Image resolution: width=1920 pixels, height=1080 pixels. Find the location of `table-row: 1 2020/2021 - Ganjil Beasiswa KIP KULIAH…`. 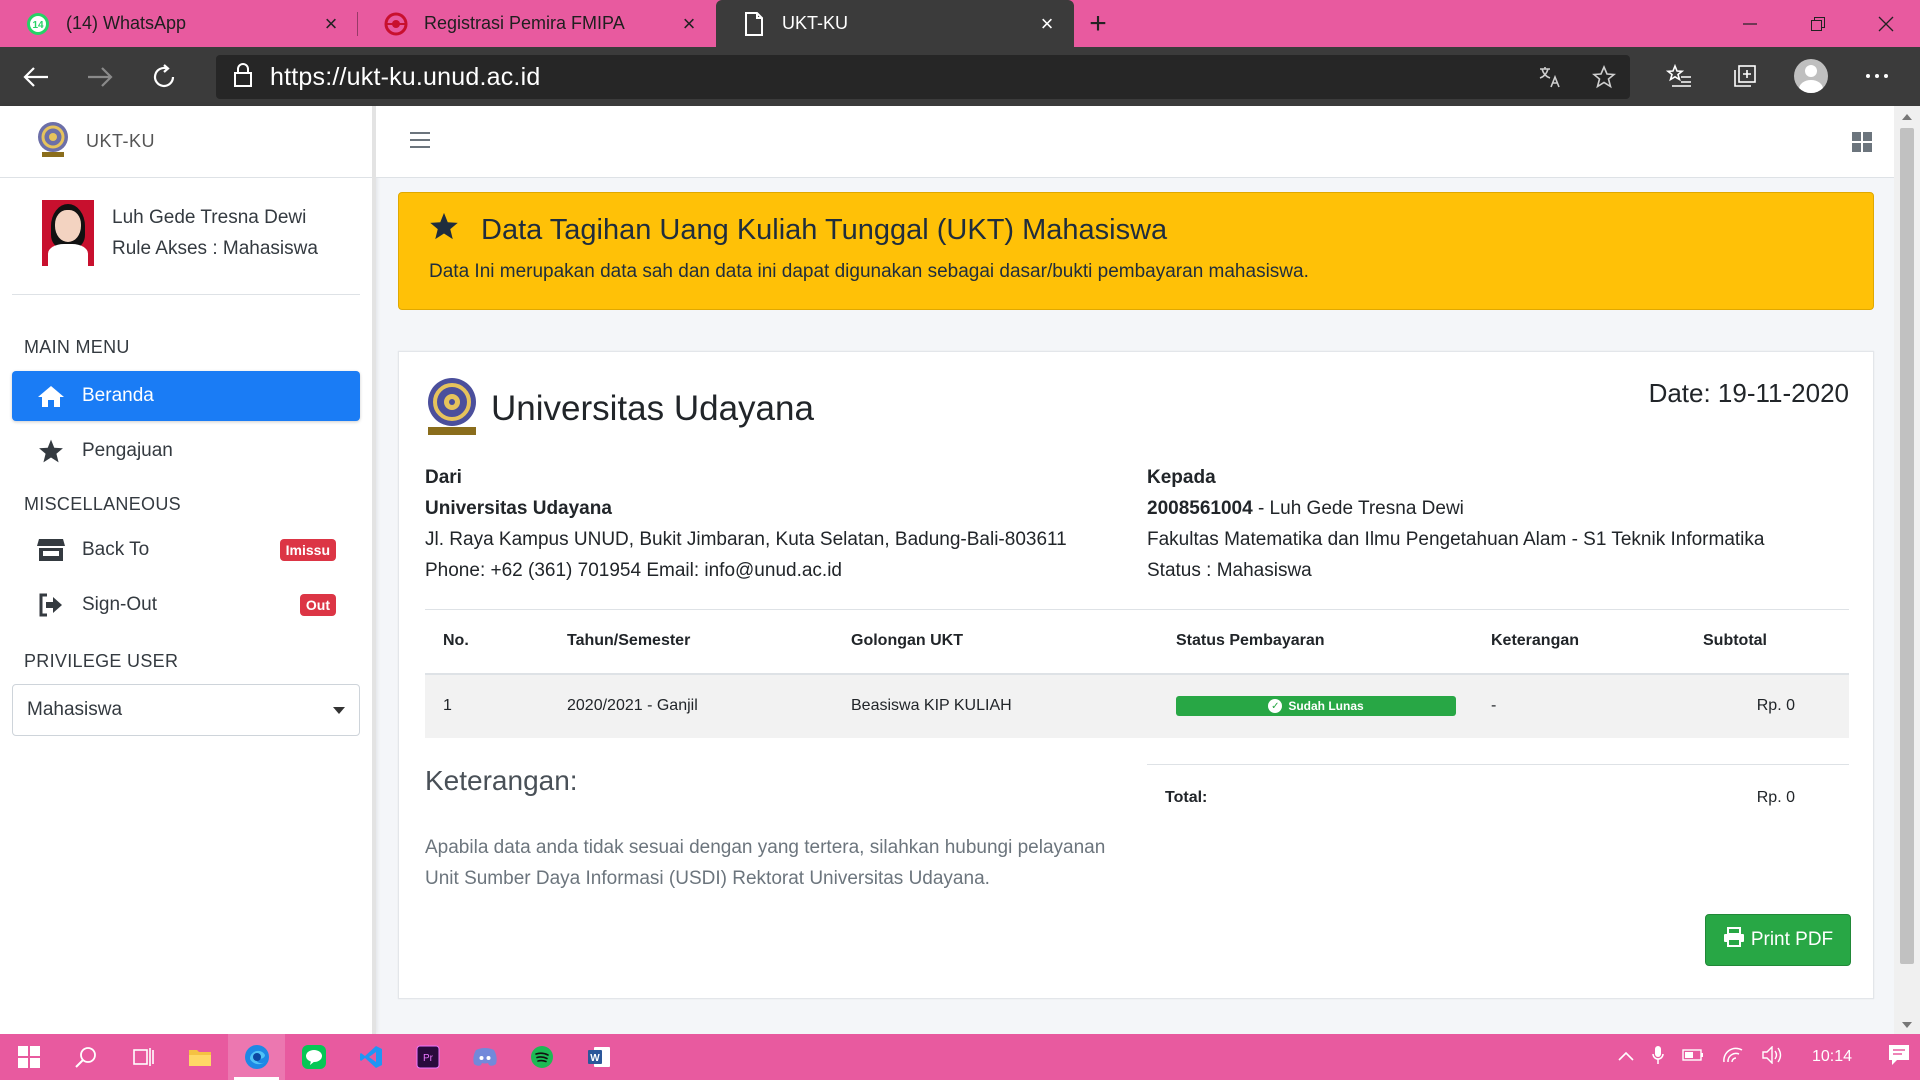

table-row: 1 2020/2021 - Ganjil Beasiswa KIP KULIAH… is located at coordinates (1137, 705).